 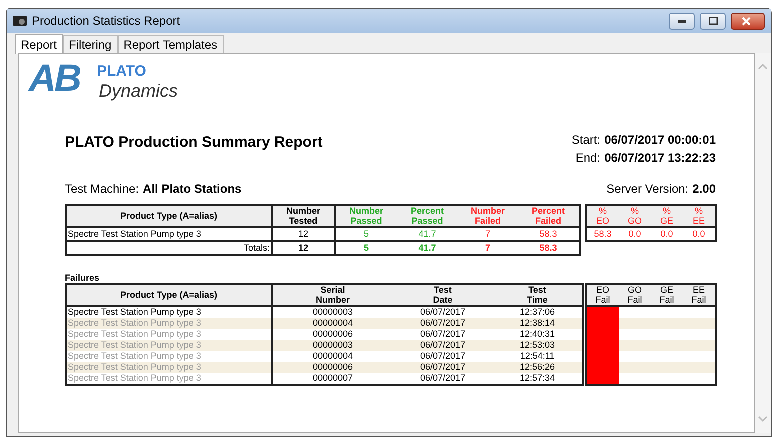 What do you see at coordinates (332, 295) in the screenshot?
I see `column-header: Serial Number` at bounding box center [332, 295].